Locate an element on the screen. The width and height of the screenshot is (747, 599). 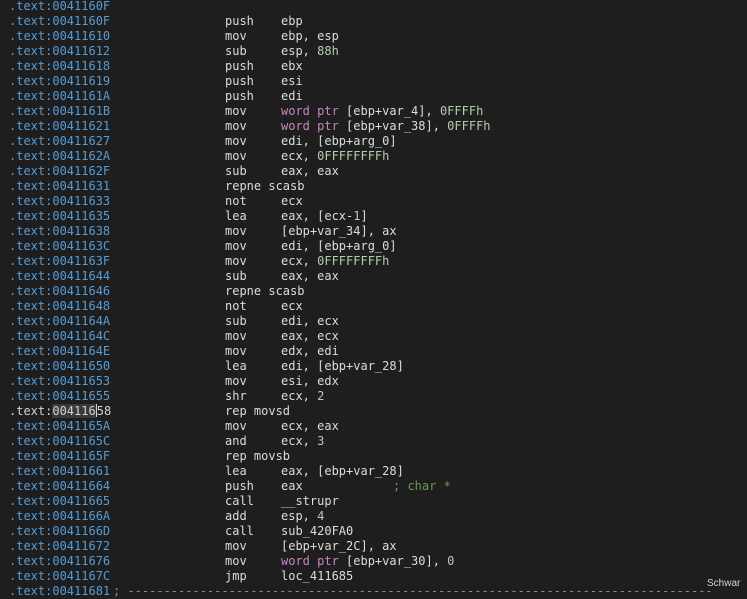
disasm-line: .text:0041162A mov ecx, 0FFFFFFFFh is located at coordinates (373, 156).